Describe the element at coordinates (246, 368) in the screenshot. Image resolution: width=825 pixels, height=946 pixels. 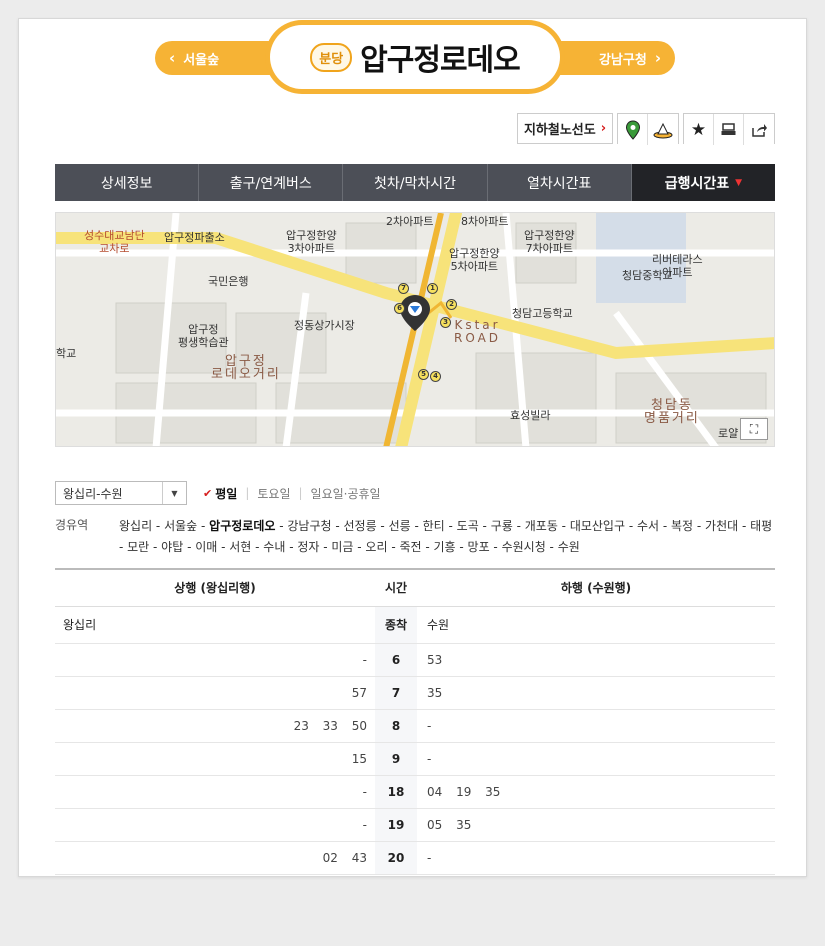
I see `map-label: 압구정 로데오거리` at that location.